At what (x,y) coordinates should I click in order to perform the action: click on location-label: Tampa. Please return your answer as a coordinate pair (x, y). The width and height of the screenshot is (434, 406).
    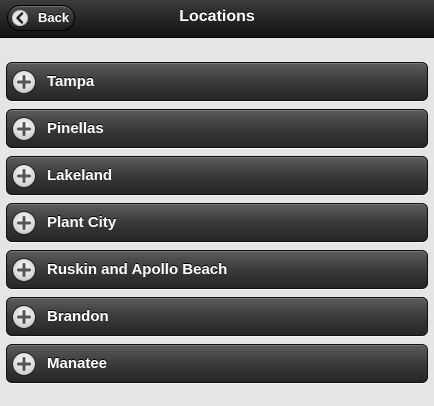
    Looking at the image, I should click on (71, 81).